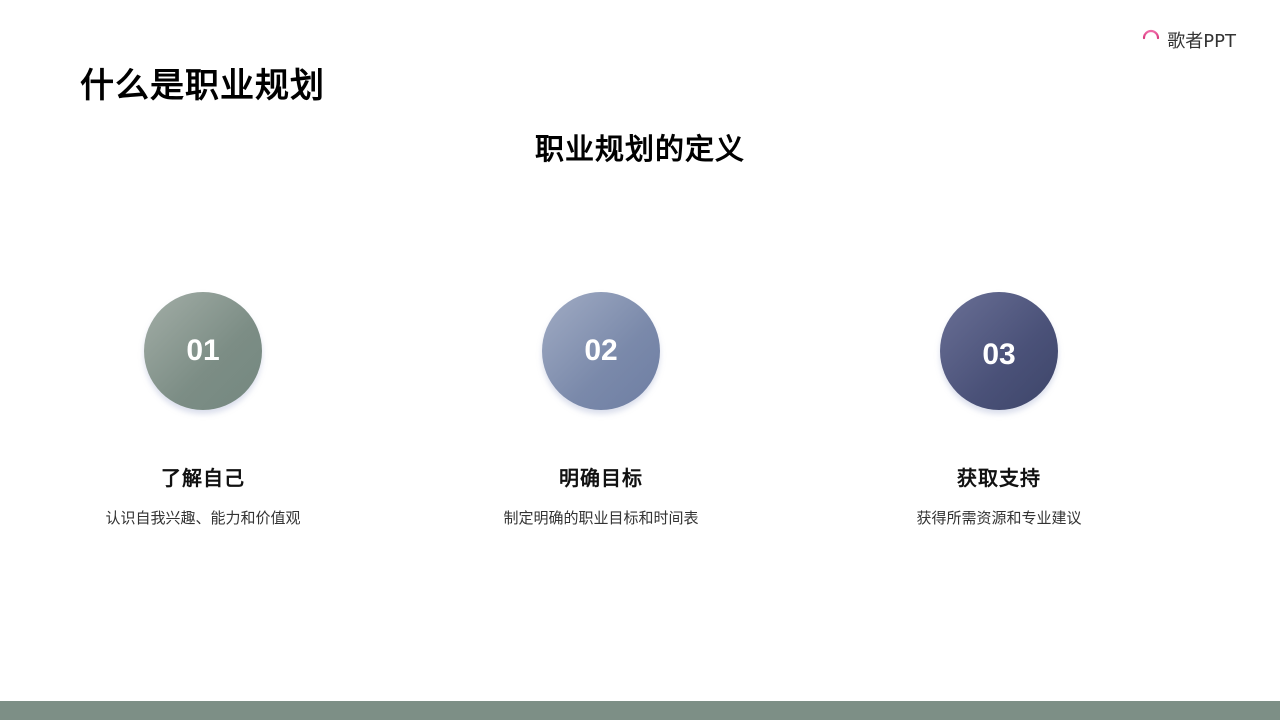 This screenshot has height=720, width=1280. What do you see at coordinates (640, 710) in the screenshot?
I see `footer-bar` at bounding box center [640, 710].